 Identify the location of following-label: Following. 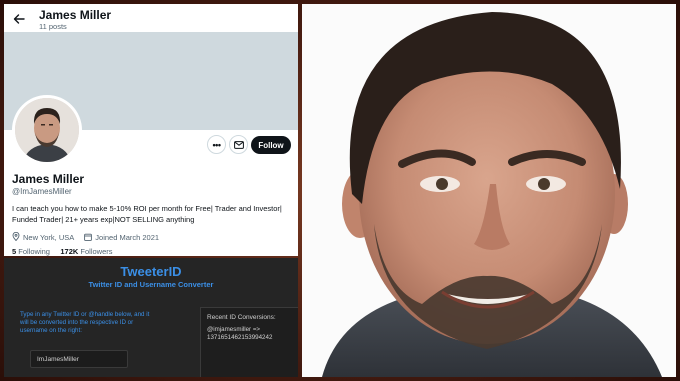
(34, 251).